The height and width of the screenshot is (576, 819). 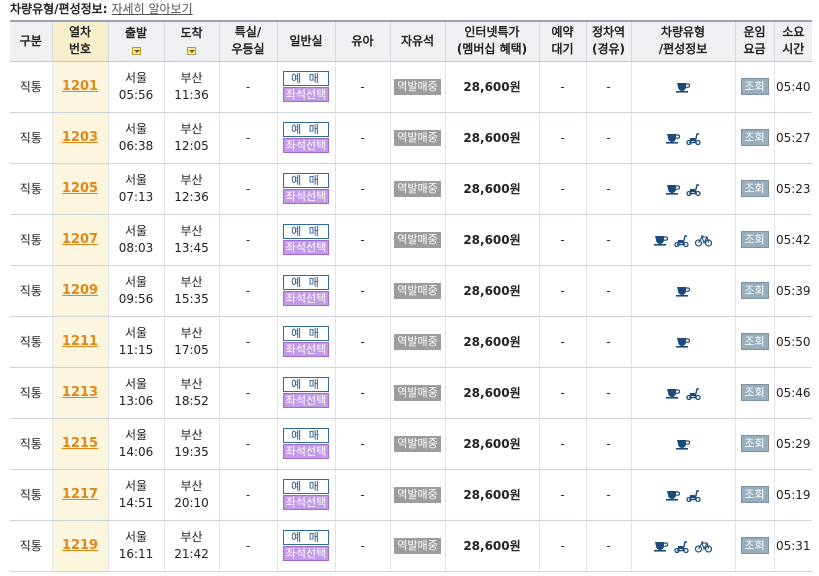 I want to click on arrival-station: 부산, so click(x=191, y=536).